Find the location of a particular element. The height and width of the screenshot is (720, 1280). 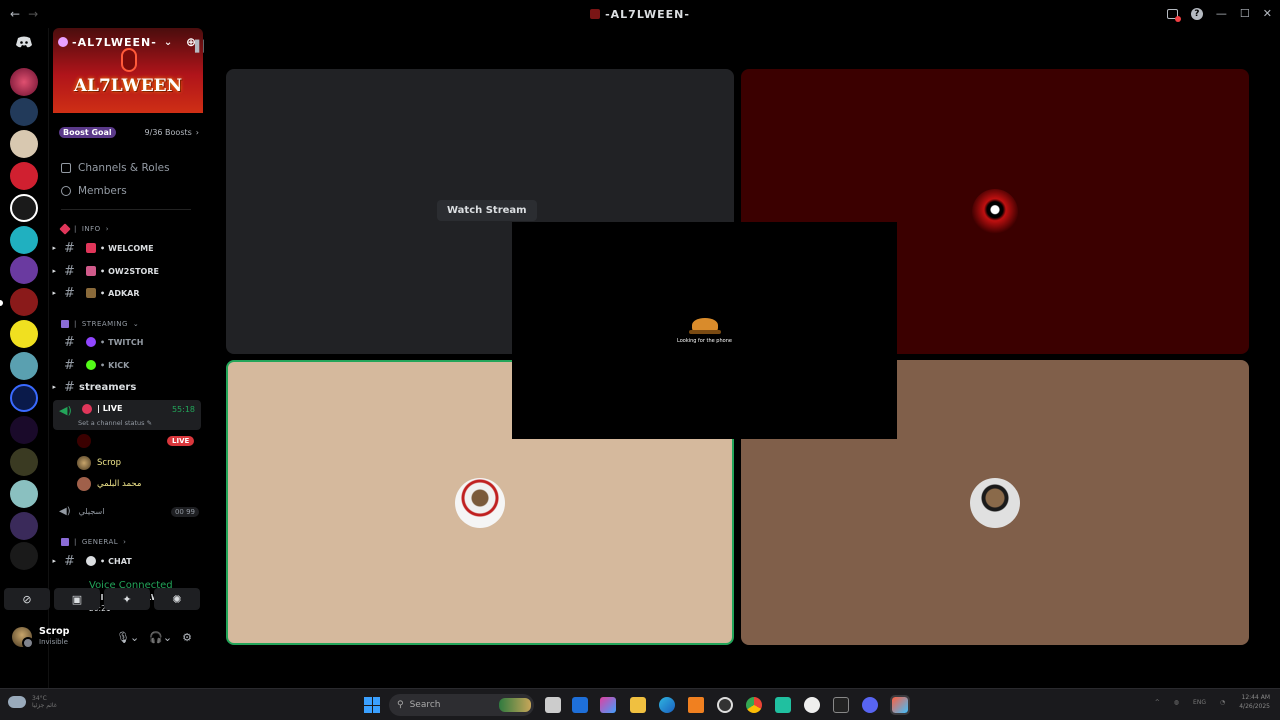

weather-desc: غائم جزئيا is located at coordinates (44, 705).